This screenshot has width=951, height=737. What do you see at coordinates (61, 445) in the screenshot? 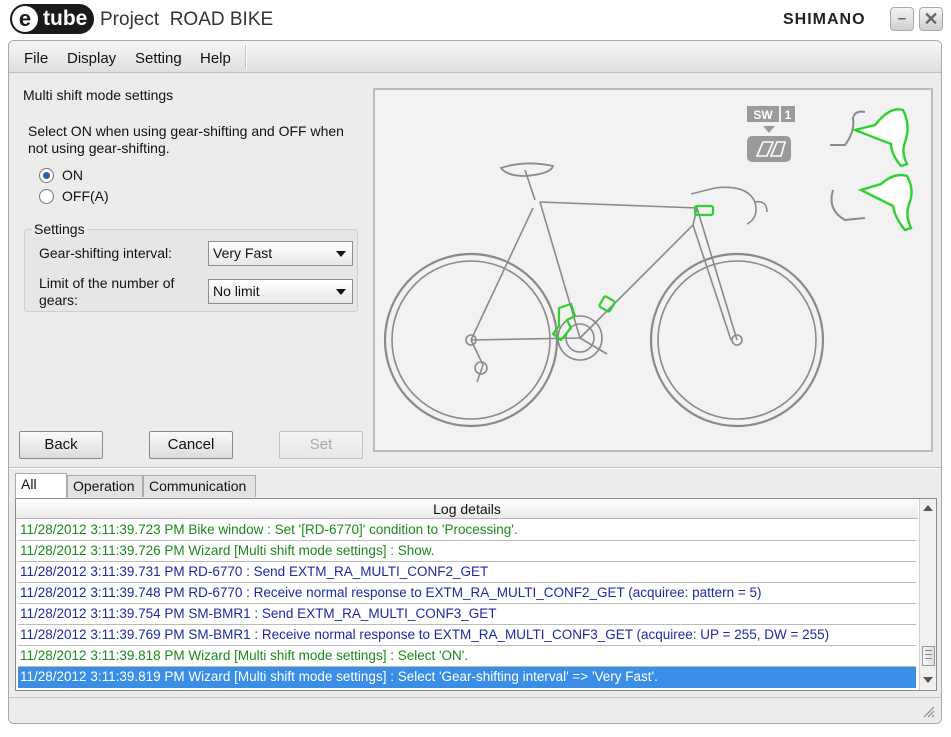
I see `back-button: Back` at bounding box center [61, 445].